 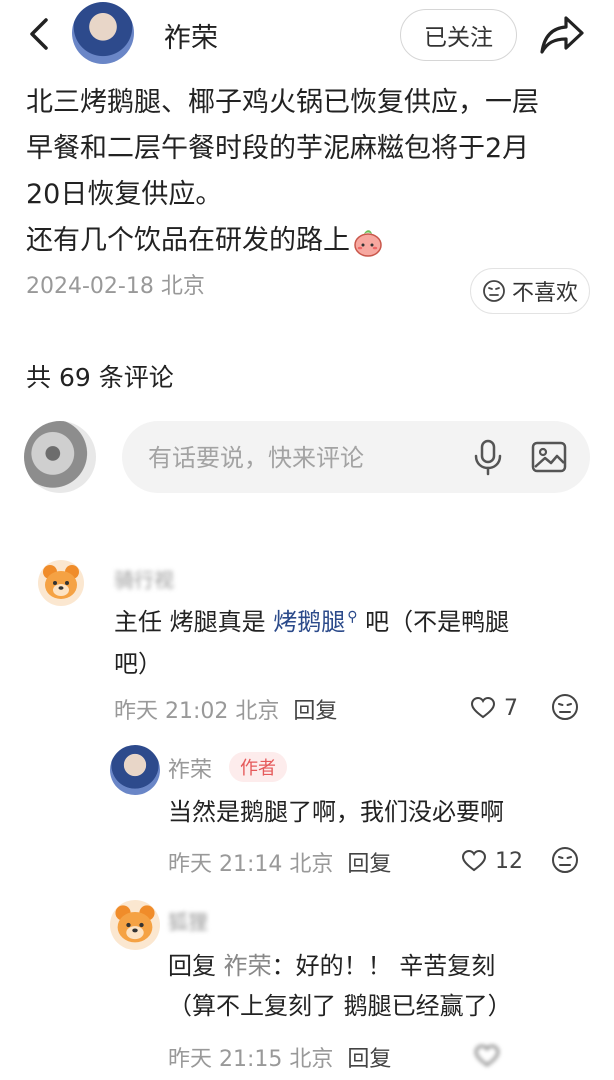 What do you see at coordinates (60, 457) in the screenshot?
I see `my-avatar` at bounding box center [60, 457].